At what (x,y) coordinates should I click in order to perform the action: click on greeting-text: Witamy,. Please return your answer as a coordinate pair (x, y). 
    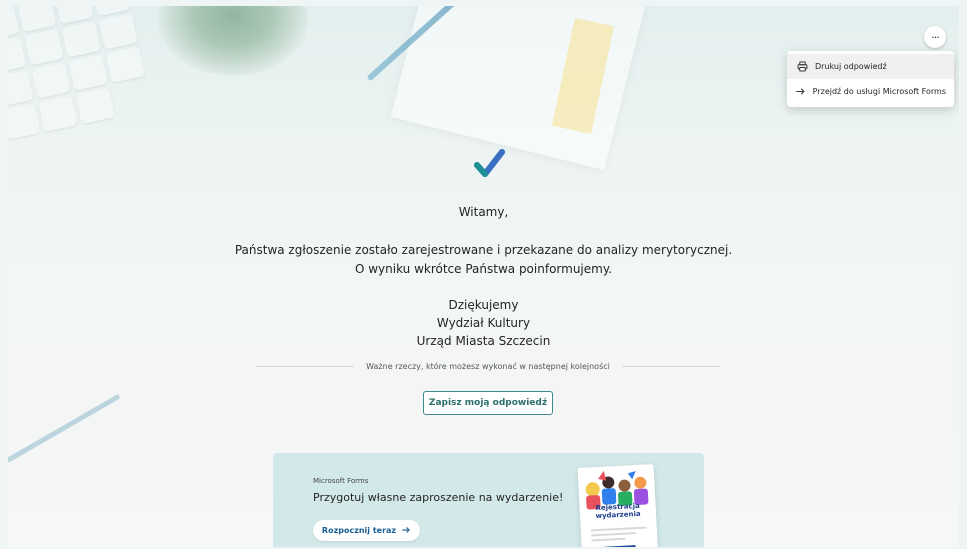
    Looking at the image, I should click on (483, 212).